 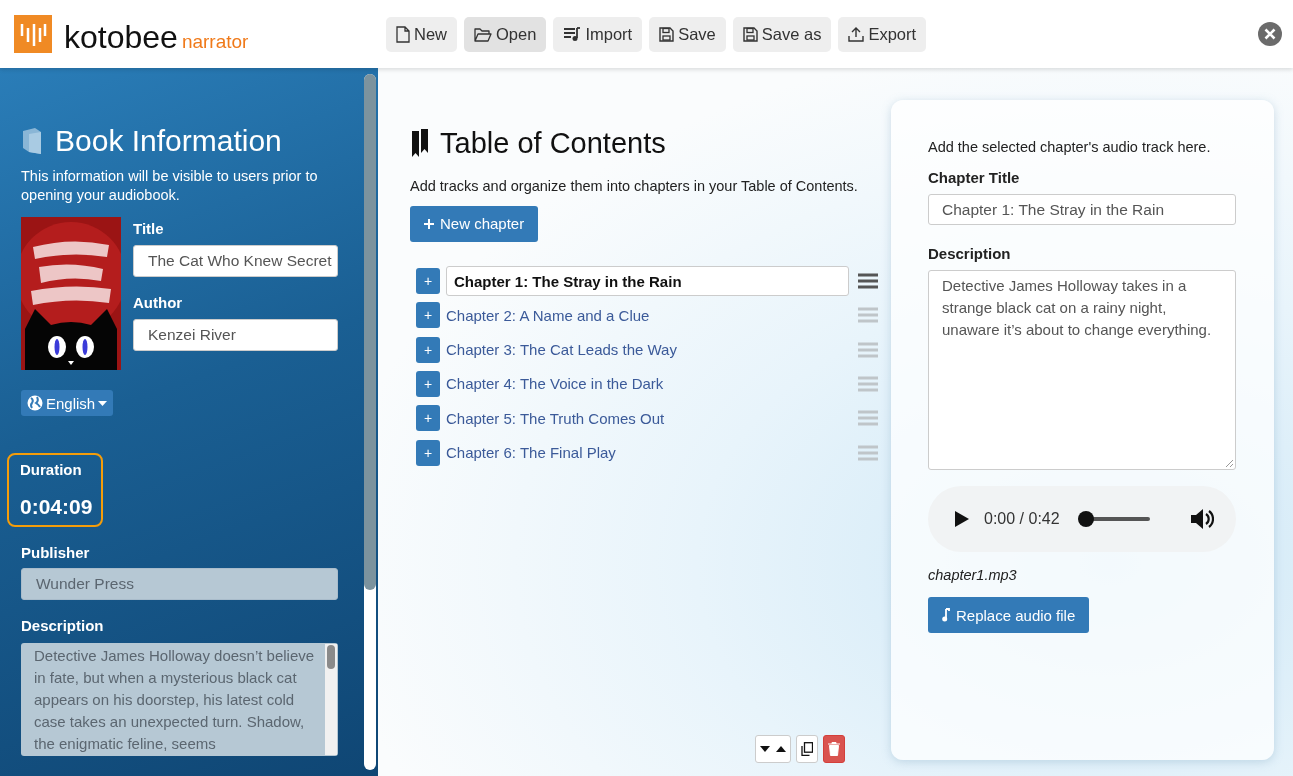 What do you see at coordinates (687, 34) in the screenshot?
I see `toolbar-button: Save` at bounding box center [687, 34].